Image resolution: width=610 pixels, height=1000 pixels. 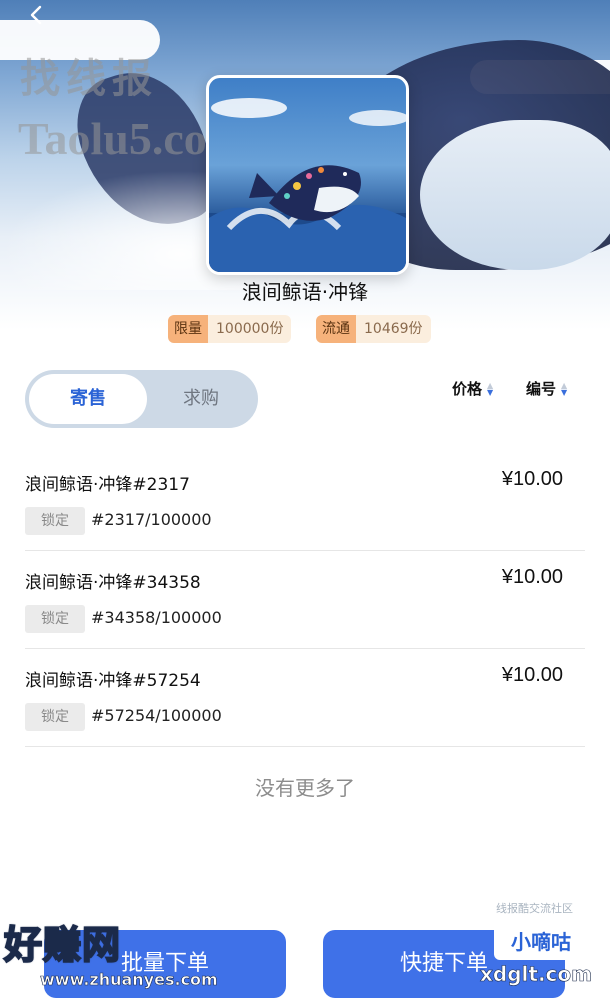 What do you see at coordinates (305, 697) in the screenshot?
I see `list-item: 浪间鲸语·冲锋#57254 ¥10.00 锁定 #57254/100000` at bounding box center [305, 697].